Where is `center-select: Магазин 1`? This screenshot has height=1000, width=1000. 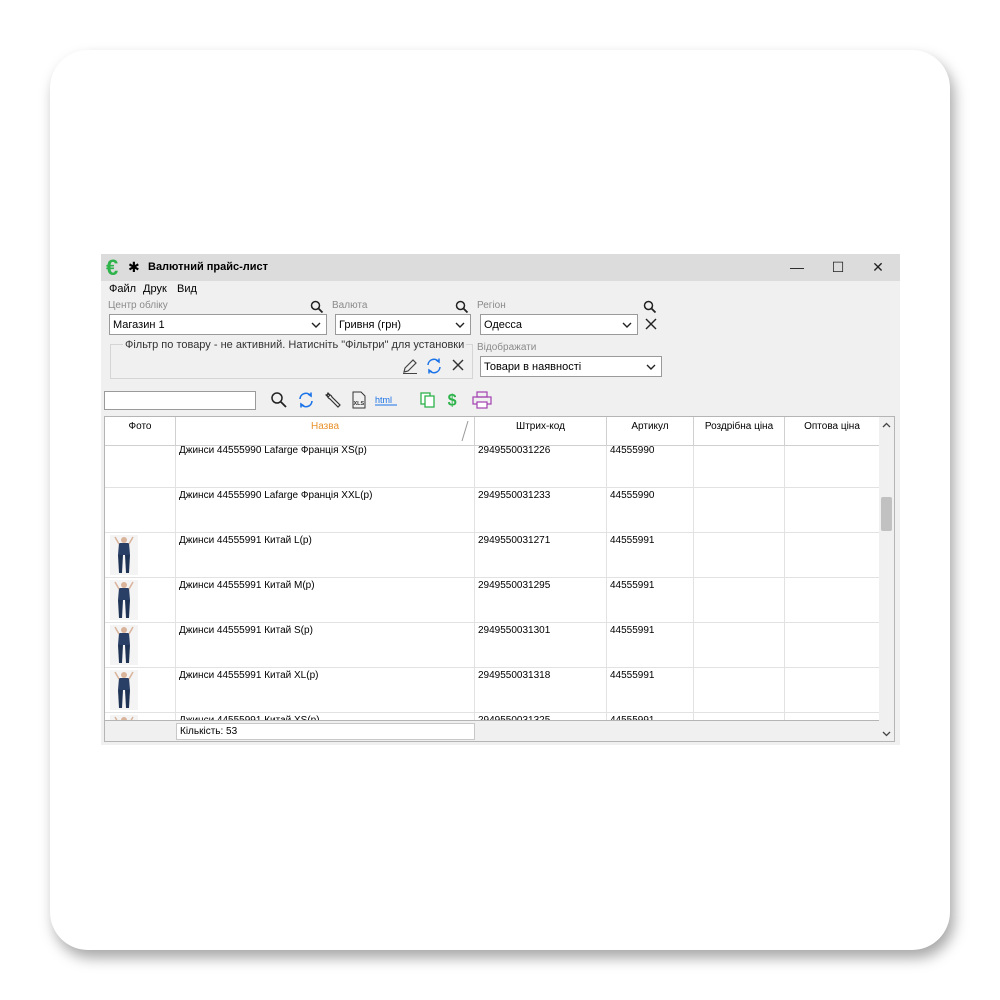 center-select: Магазин 1 is located at coordinates (218, 324).